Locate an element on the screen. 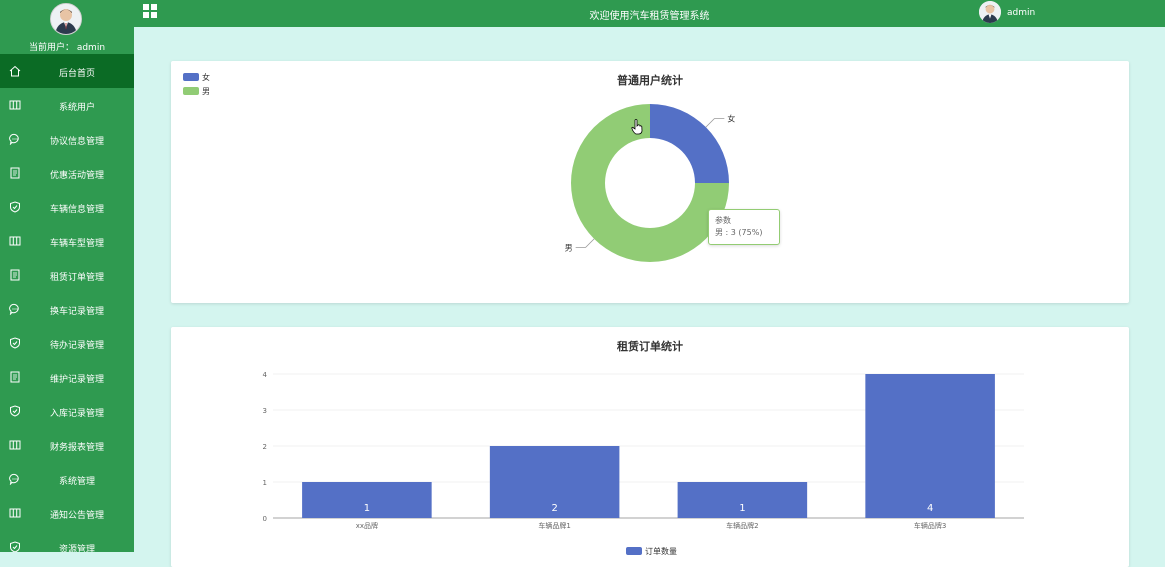  sidebar-item-label: 待办记录管理 is located at coordinates (76, 346).